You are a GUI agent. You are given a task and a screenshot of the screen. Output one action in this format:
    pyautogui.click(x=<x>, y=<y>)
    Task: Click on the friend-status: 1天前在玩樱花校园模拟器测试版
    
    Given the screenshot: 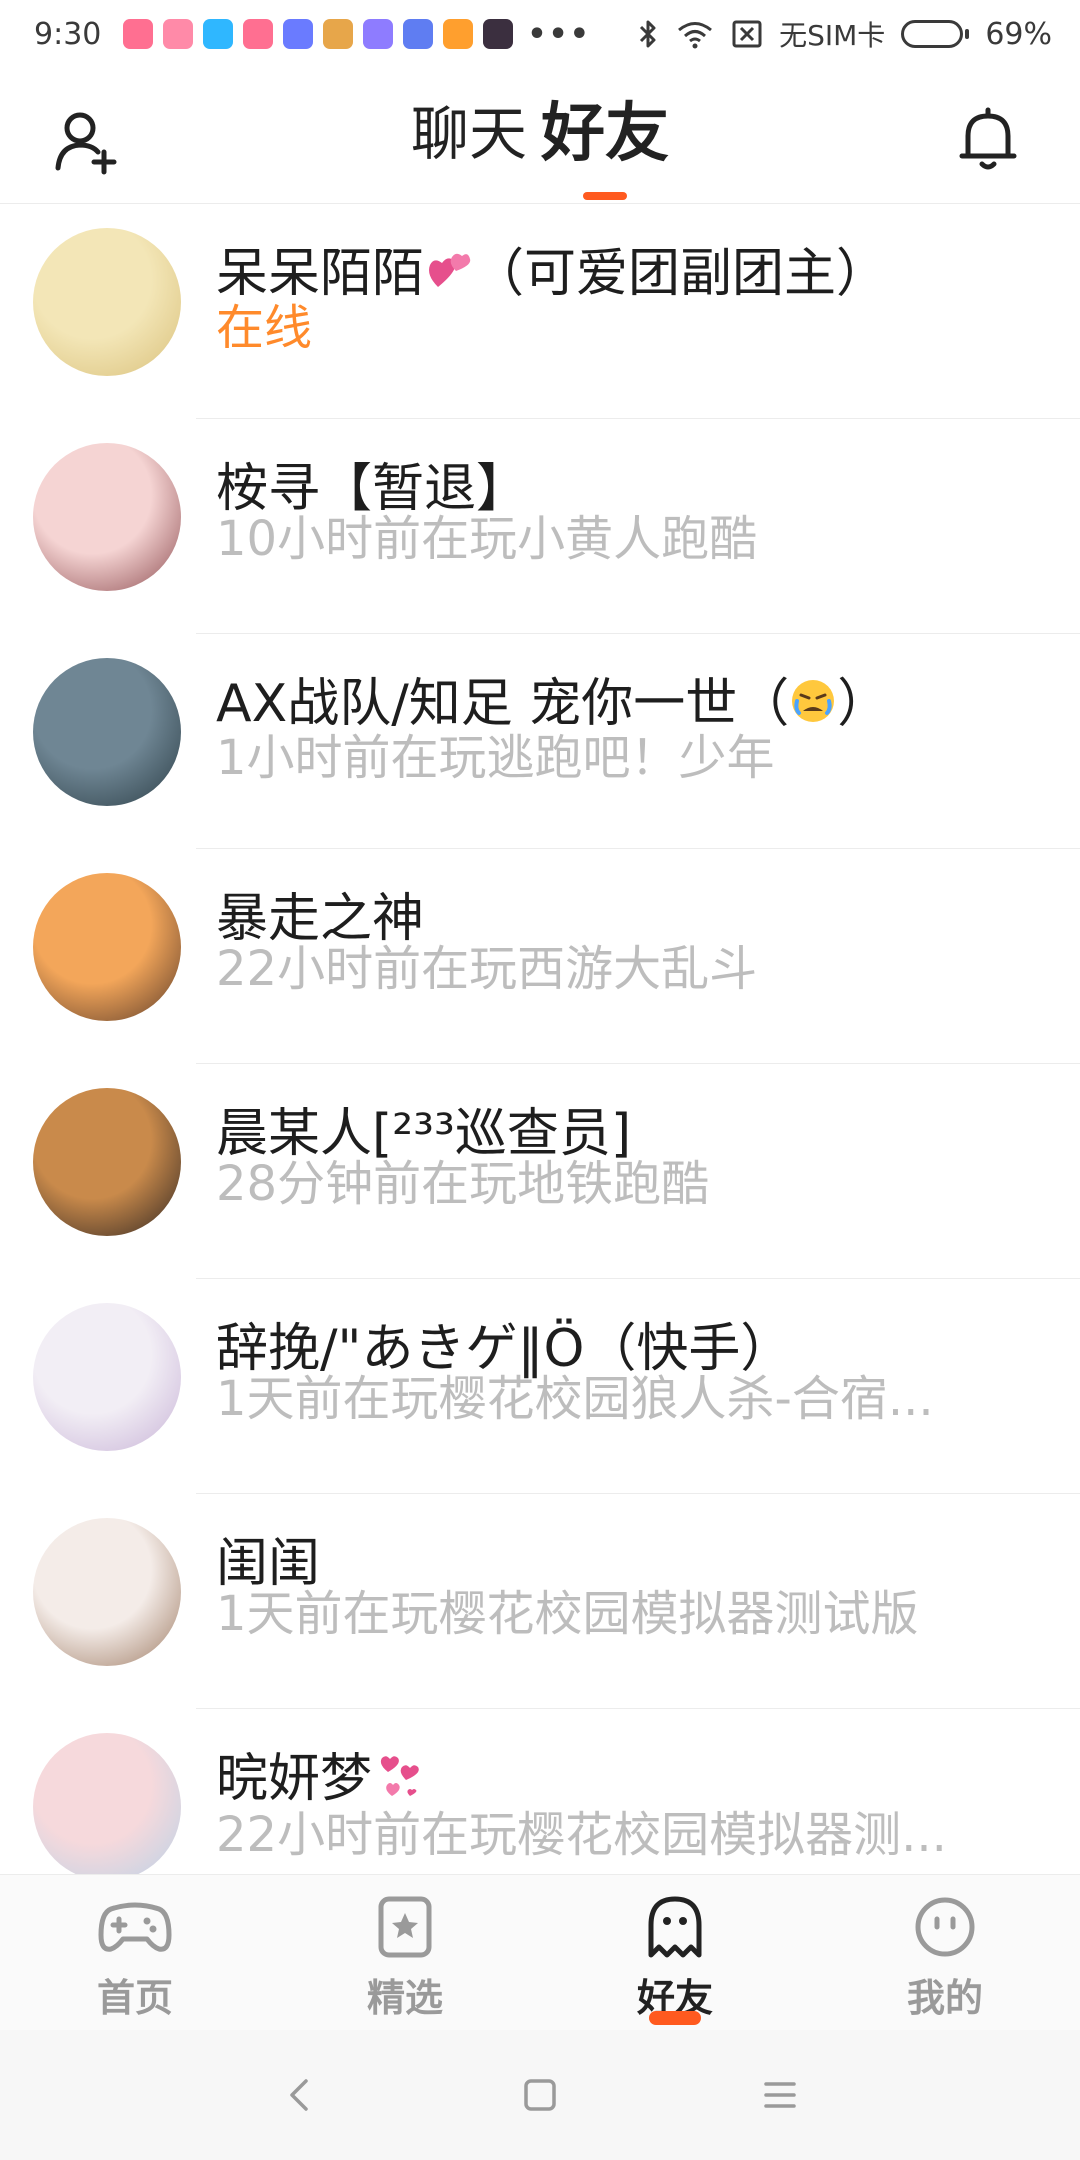 What is the action you would take?
    pyautogui.click(x=567, y=1614)
    